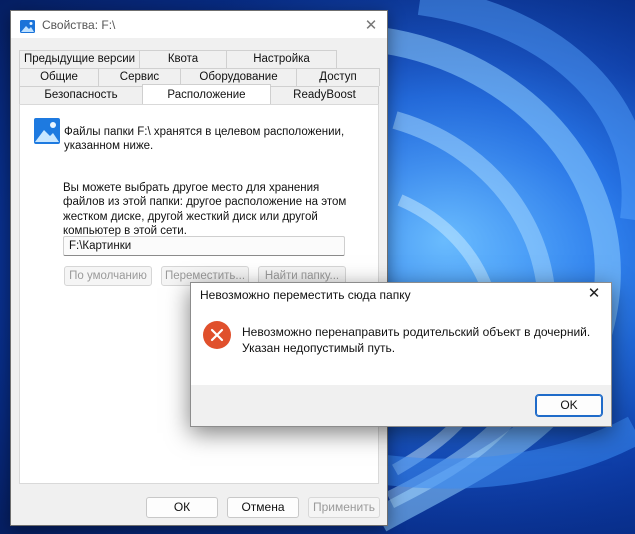 The width and height of the screenshot is (635, 534). Describe the element at coordinates (204, 246) in the screenshot. I see `target-path-input: F:\Картинки` at that location.